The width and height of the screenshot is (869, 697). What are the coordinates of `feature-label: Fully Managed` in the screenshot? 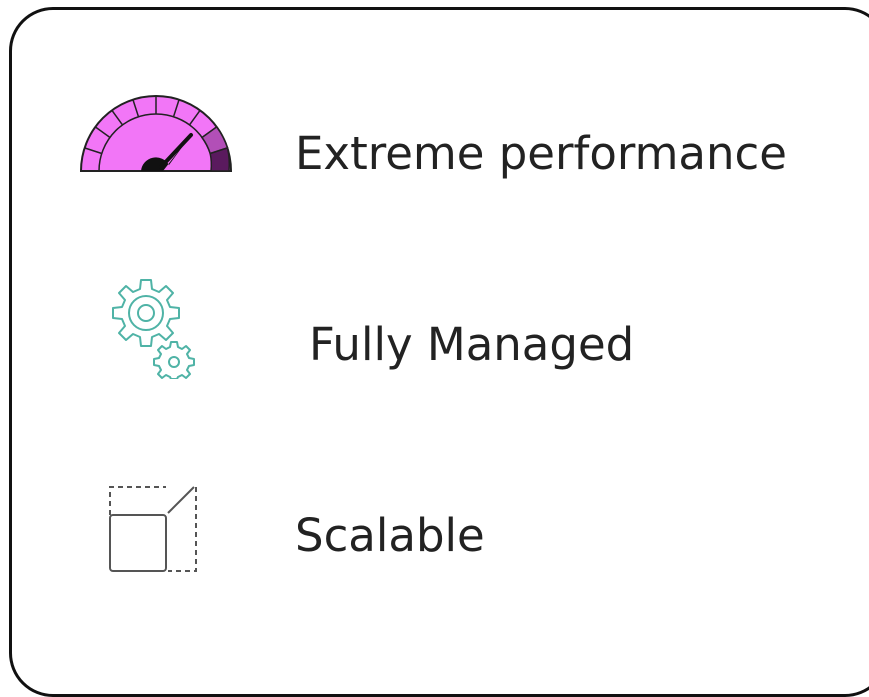 It's located at (472, 344).